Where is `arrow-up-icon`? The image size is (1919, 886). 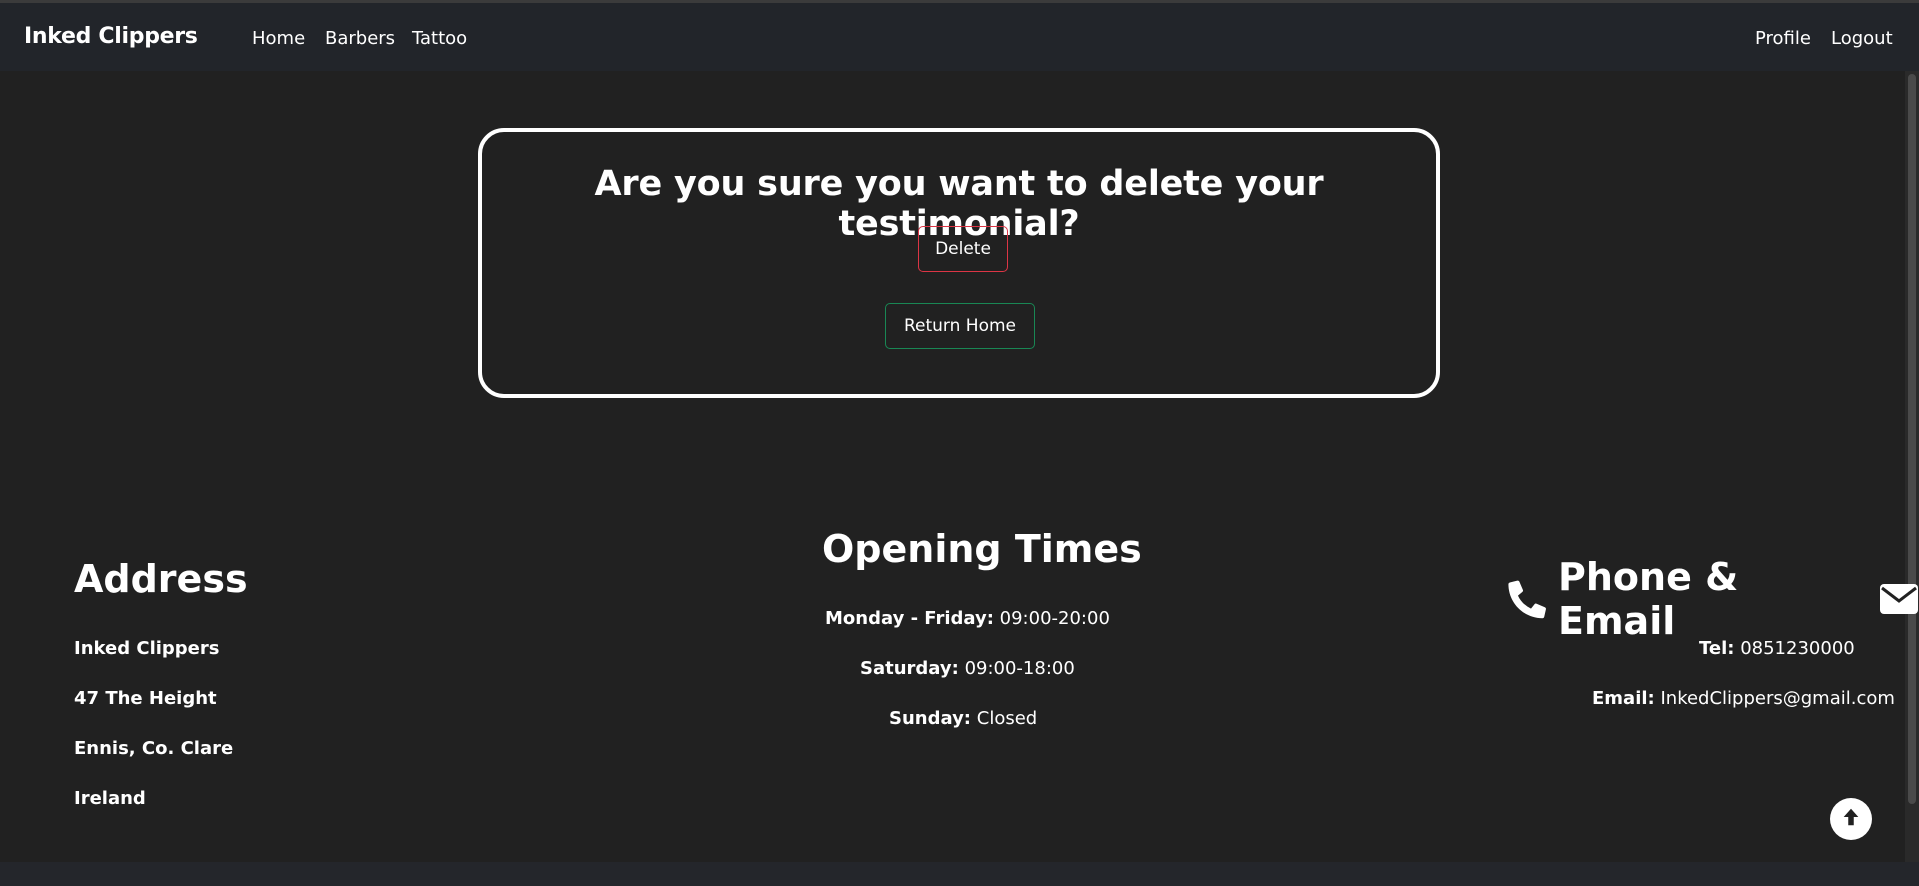
arrow-up-icon is located at coordinates (1851, 819).